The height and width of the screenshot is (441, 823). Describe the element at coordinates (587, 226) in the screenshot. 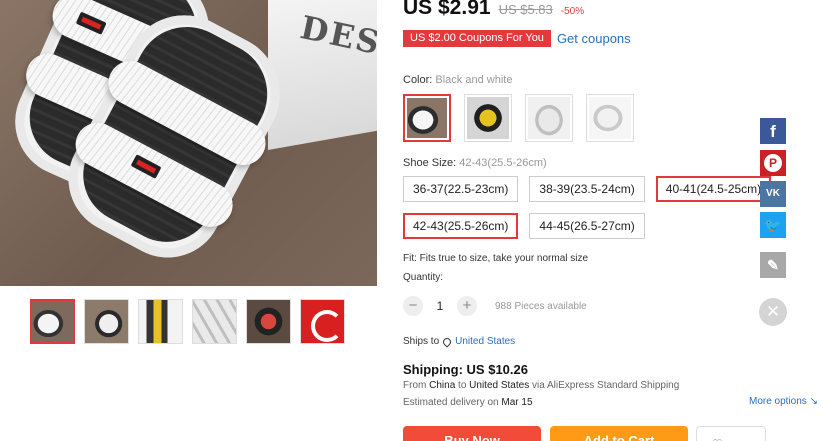

I see `size-option-44-45: 44-45(26.5-27cm)` at that location.